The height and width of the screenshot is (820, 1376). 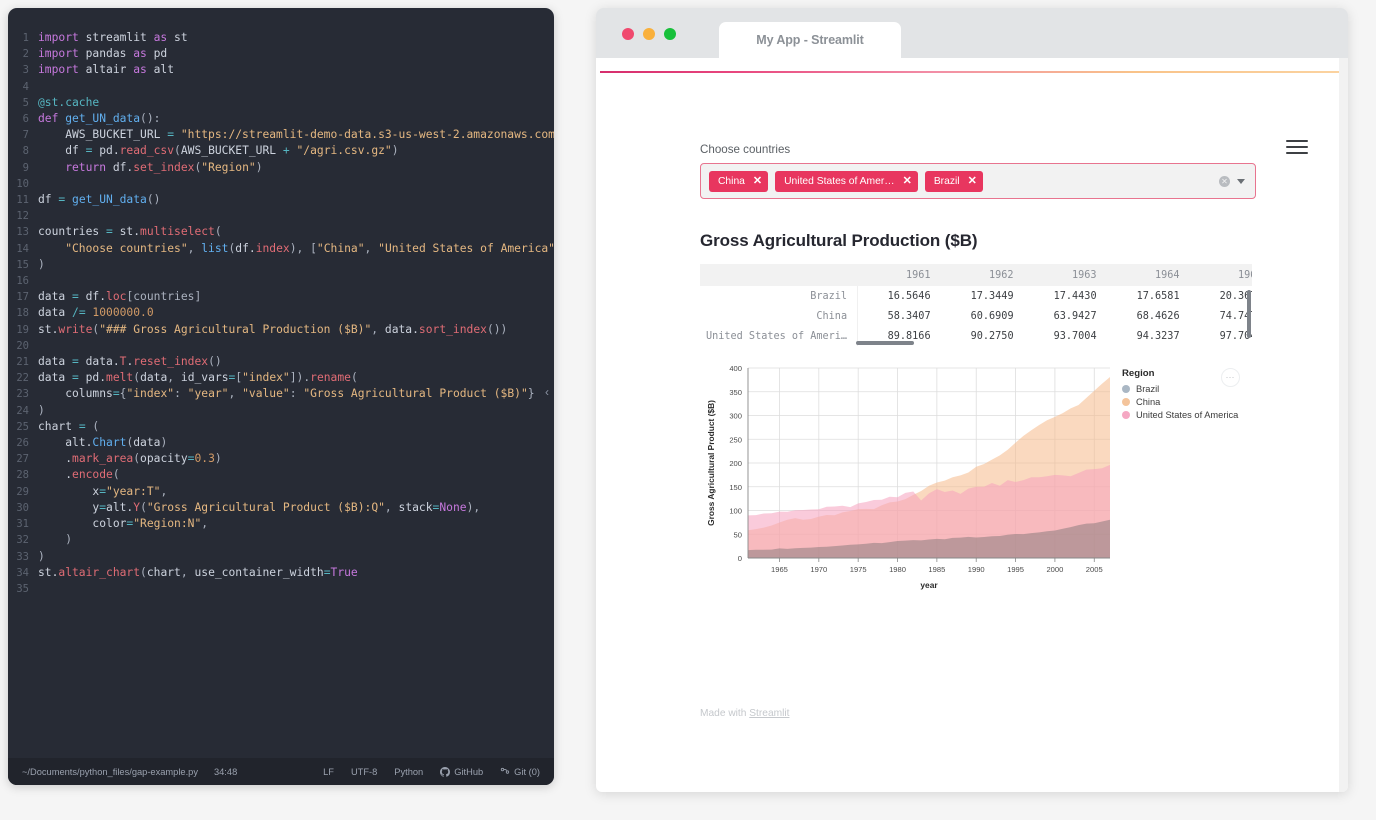 I want to click on svg-text: 2000, so click(x=1054, y=569).